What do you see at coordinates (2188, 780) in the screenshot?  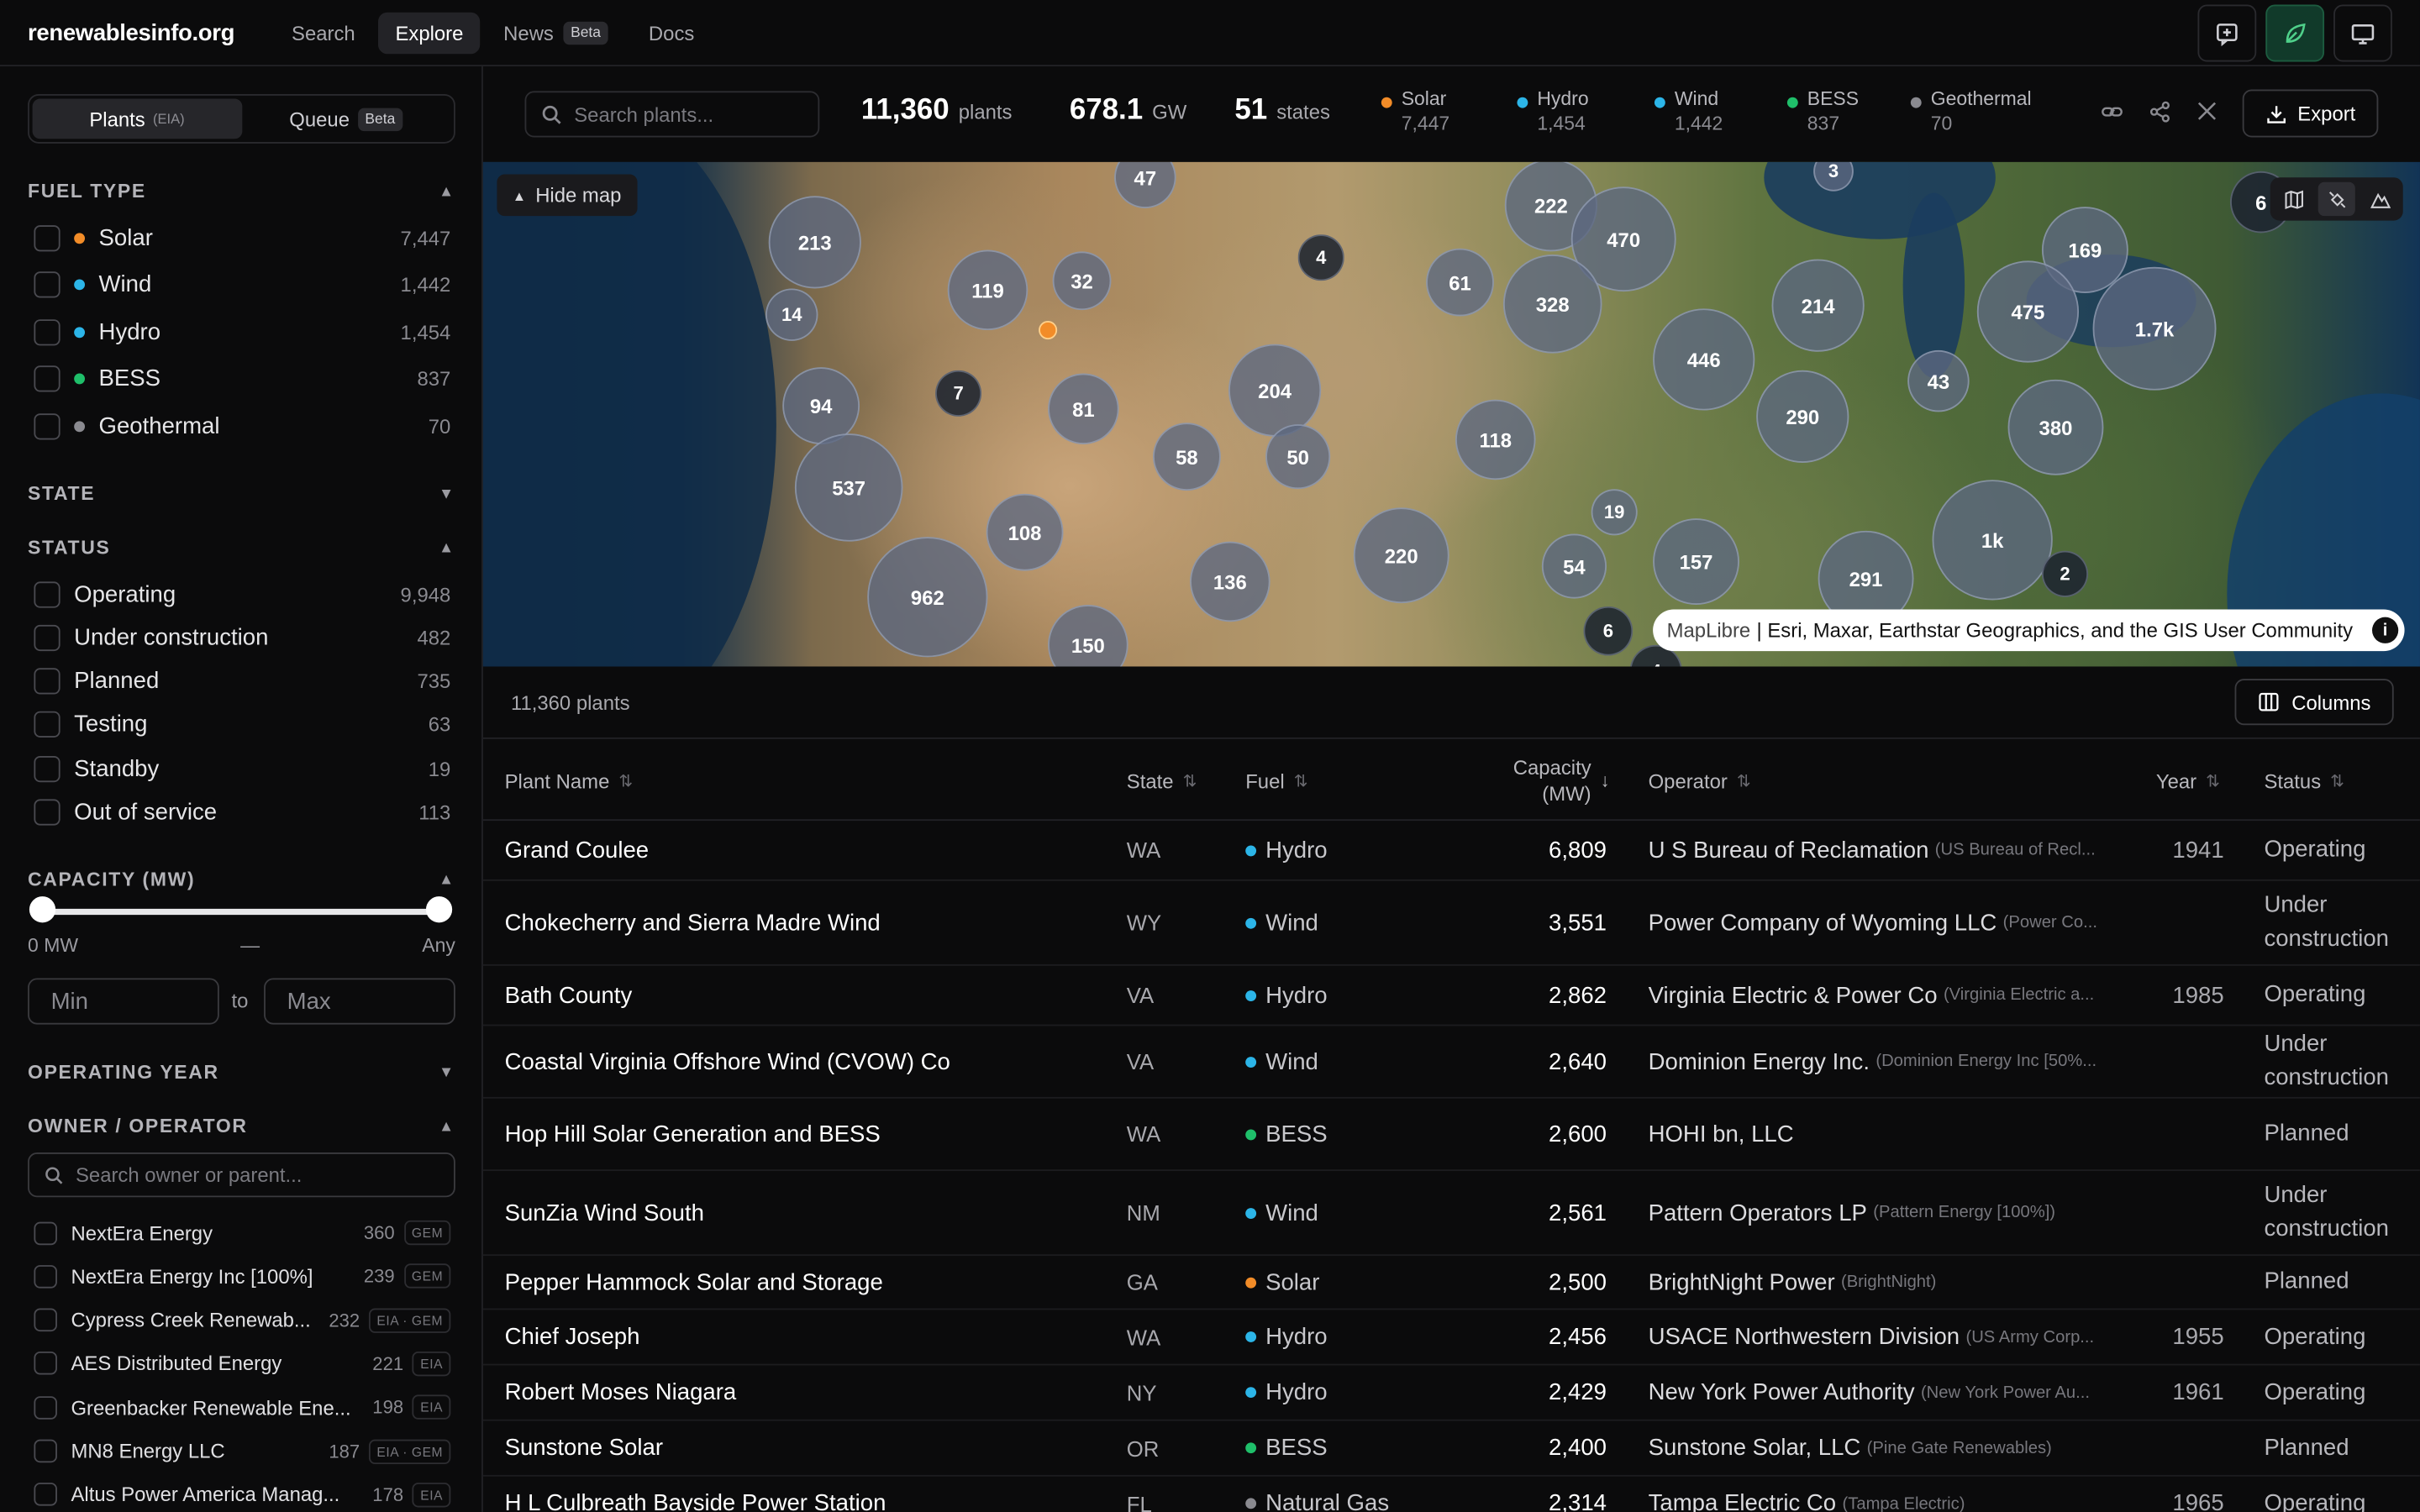 I see `header-year: Year ⇅` at bounding box center [2188, 780].